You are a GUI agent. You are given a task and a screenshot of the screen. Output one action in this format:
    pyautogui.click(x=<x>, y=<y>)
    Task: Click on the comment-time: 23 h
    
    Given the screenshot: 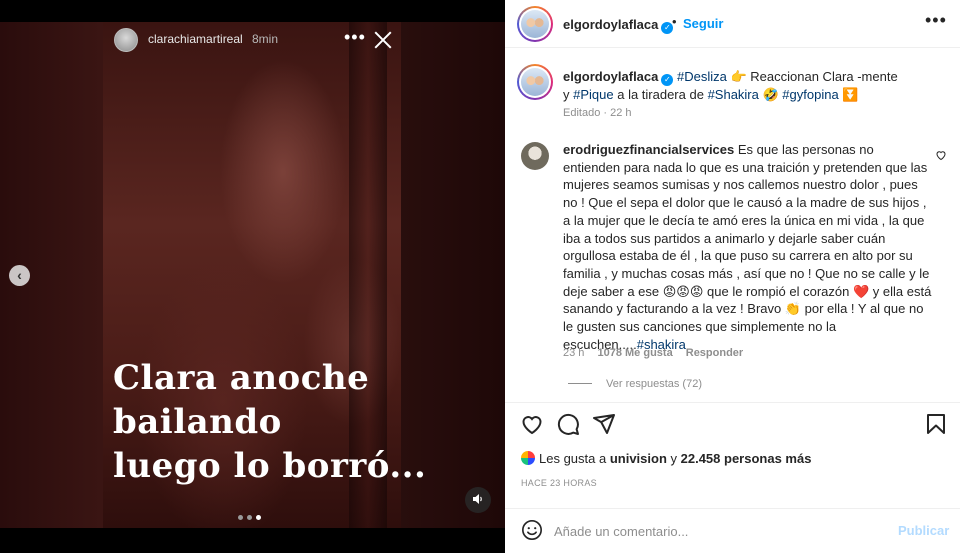 What is the action you would take?
    pyautogui.click(x=574, y=353)
    